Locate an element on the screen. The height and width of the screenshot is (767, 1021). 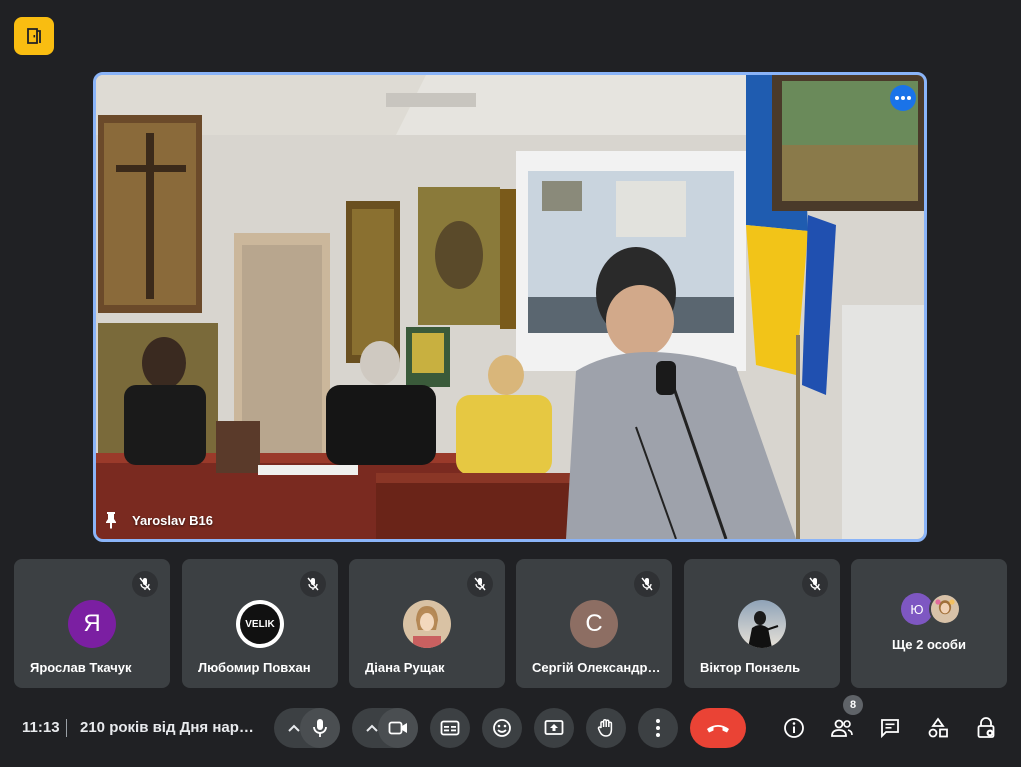
pin-icon is located at coordinates (111, 520).